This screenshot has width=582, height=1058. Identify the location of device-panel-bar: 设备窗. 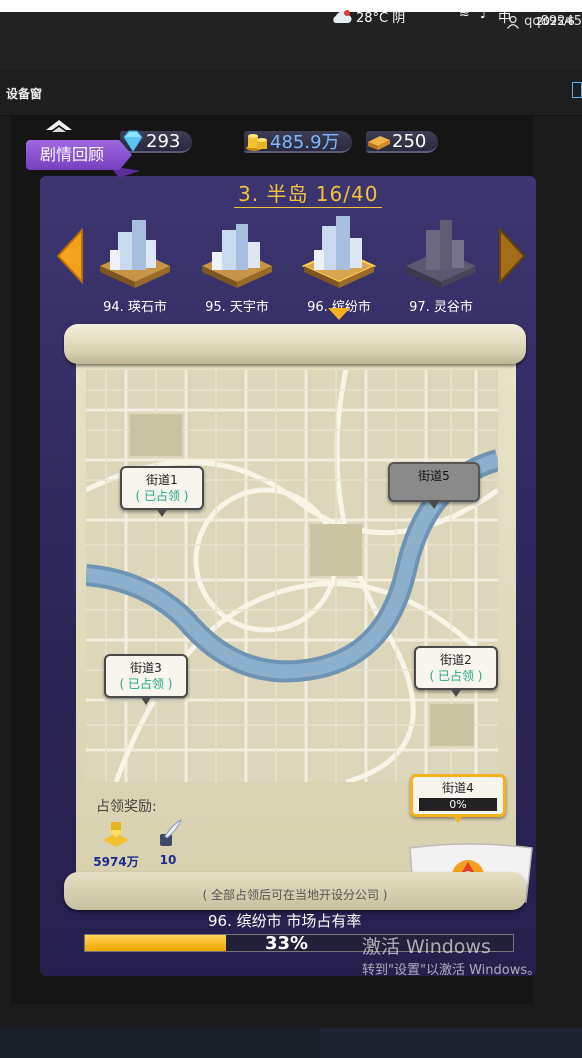
(291, 93).